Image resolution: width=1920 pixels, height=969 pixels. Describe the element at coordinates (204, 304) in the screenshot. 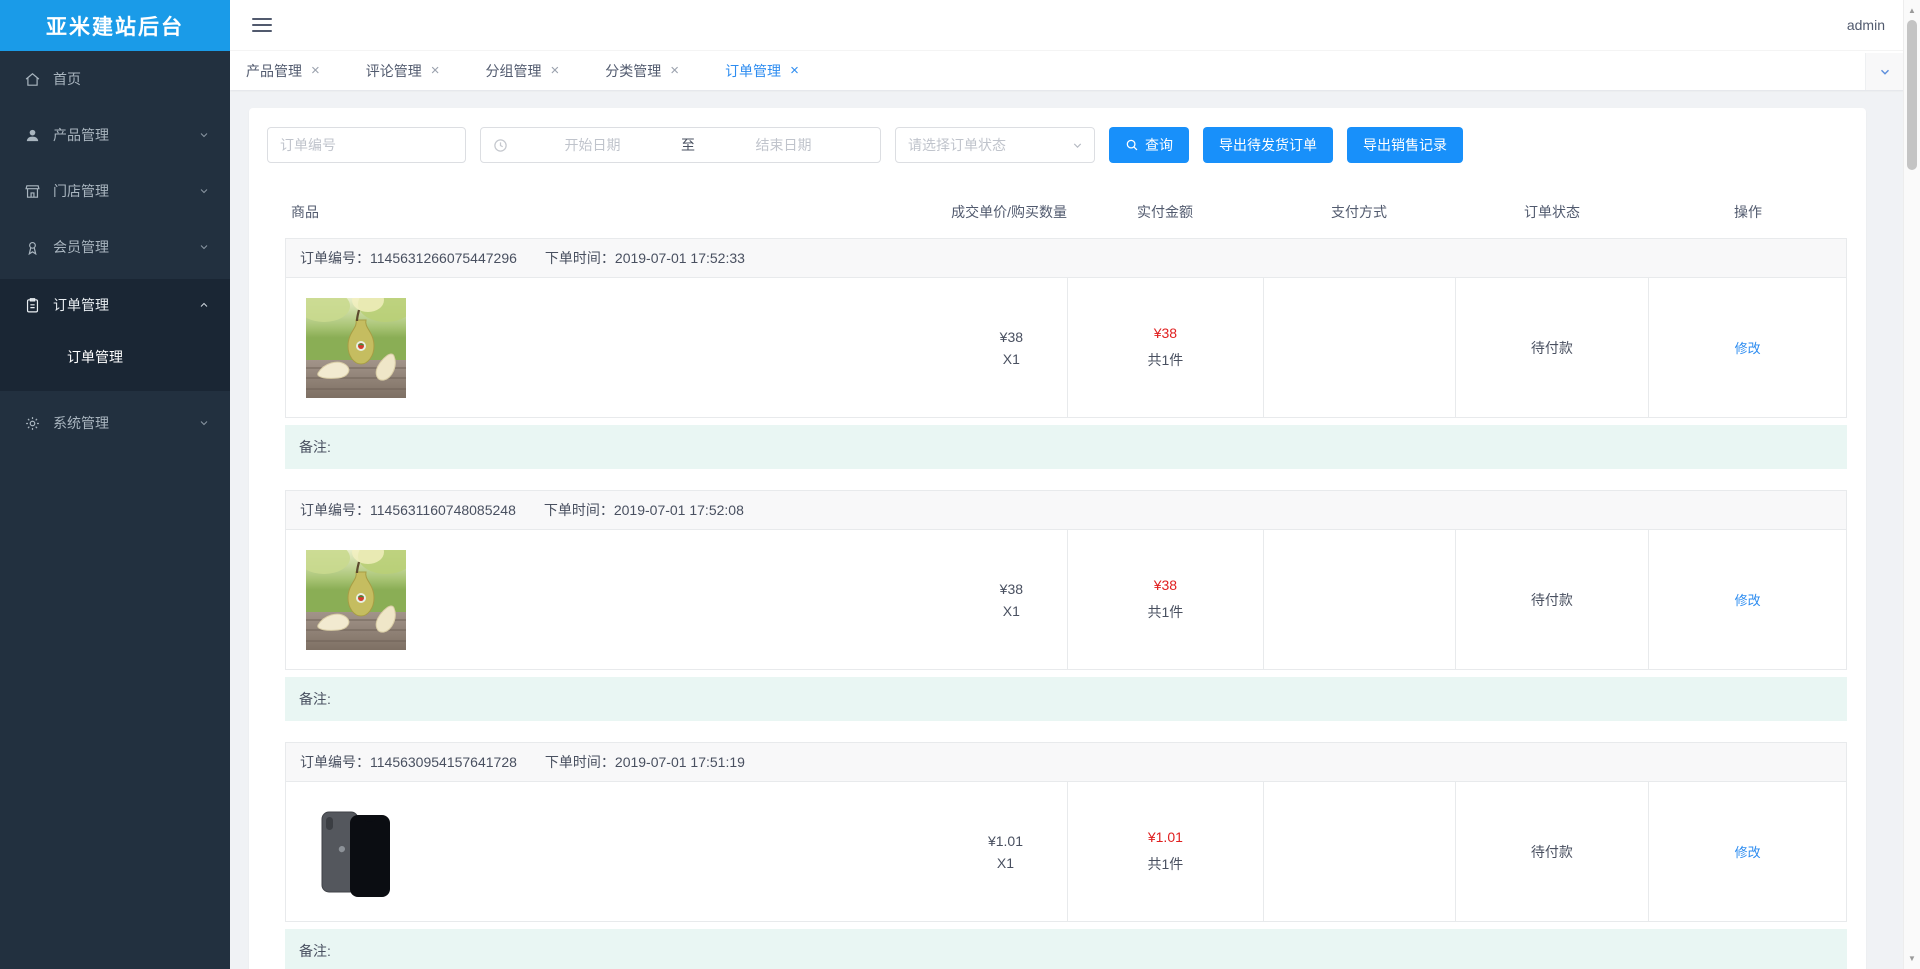

I see `chevron-up-icon` at that location.